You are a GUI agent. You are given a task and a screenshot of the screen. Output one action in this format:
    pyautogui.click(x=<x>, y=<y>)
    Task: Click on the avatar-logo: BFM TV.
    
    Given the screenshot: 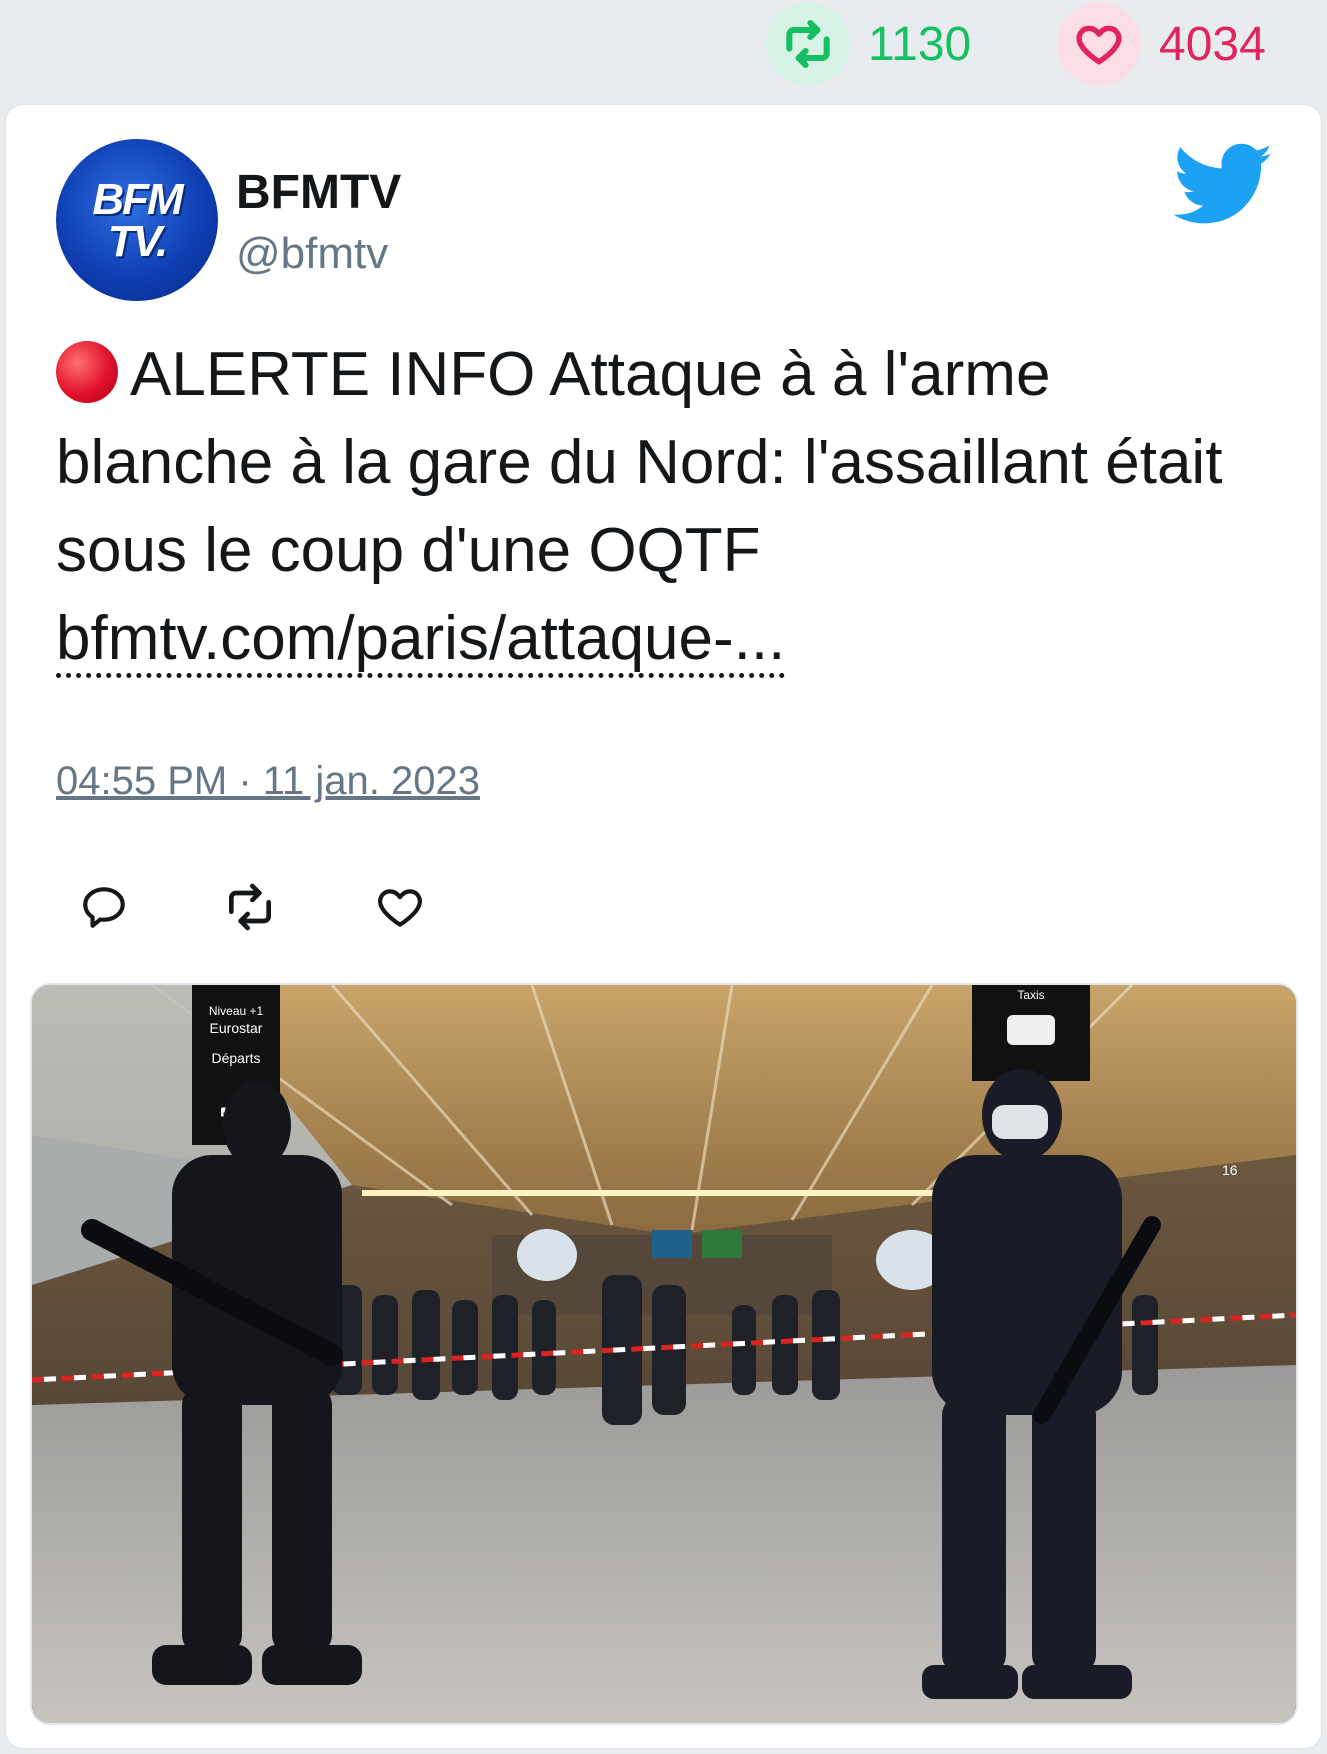 What is the action you would take?
    pyautogui.click(x=137, y=220)
    